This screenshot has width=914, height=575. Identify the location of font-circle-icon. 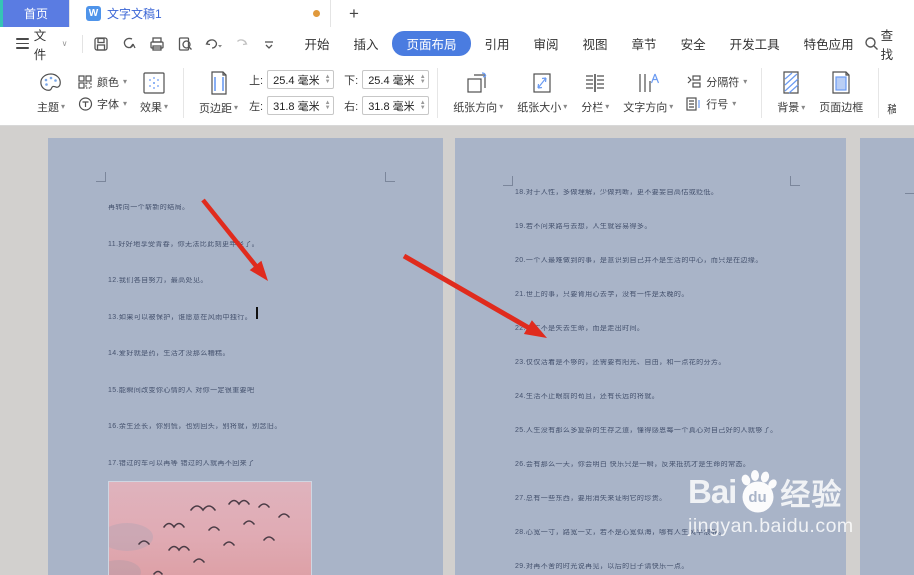
(85, 103).